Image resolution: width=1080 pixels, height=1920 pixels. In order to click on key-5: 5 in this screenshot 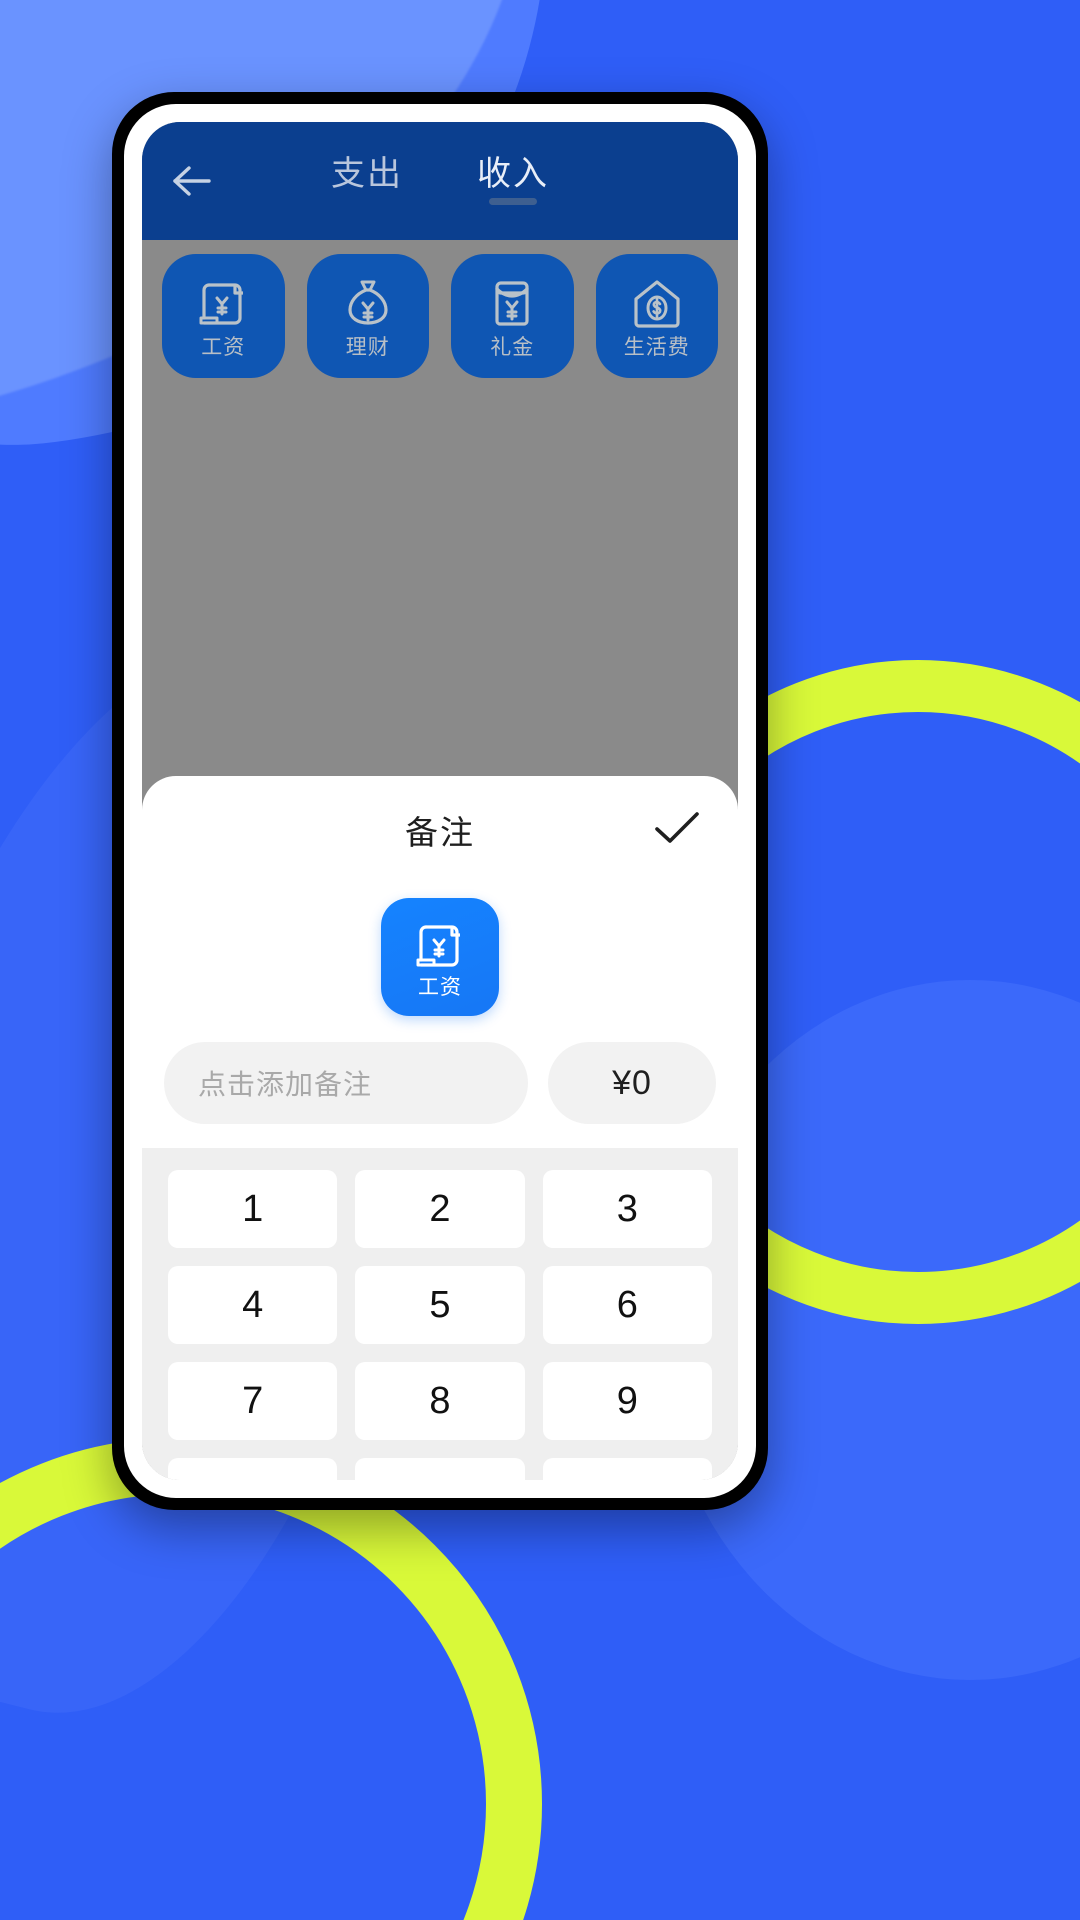, I will do `click(440, 1305)`.